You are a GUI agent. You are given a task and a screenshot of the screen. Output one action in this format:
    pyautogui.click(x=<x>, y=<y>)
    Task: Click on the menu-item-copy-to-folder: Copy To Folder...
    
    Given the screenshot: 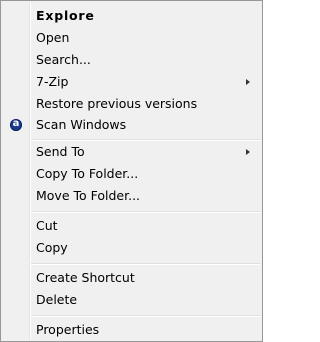 What is the action you would take?
    pyautogui.click(x=131, y=174)
    